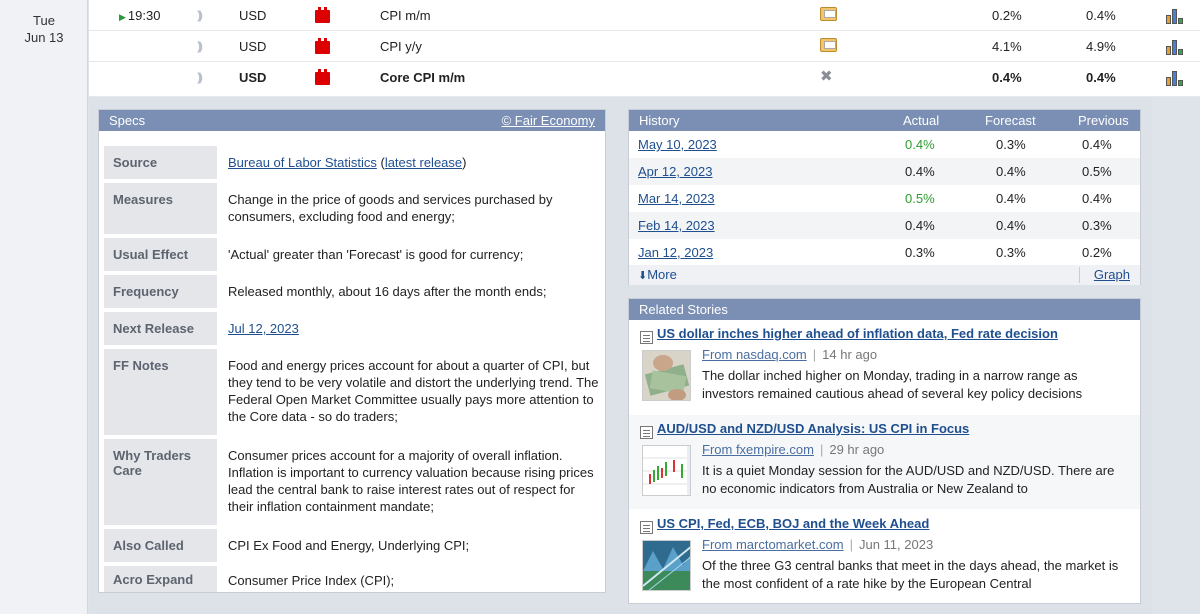  Describe the element at coordinates (127, 120) in the screenshot. I see `specs-title: Specs` at that location.